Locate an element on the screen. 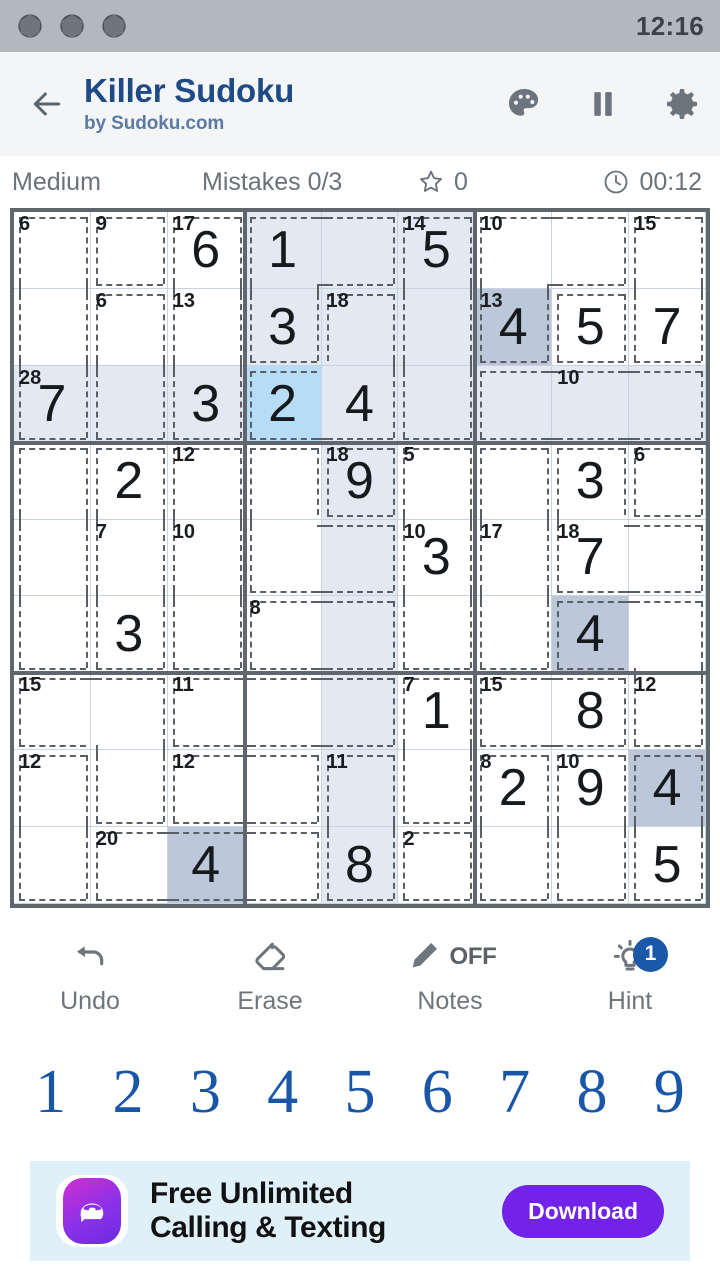 The image size is (720, 1280). numpad-key-8: 8 is located at coordinates (591, 1092).